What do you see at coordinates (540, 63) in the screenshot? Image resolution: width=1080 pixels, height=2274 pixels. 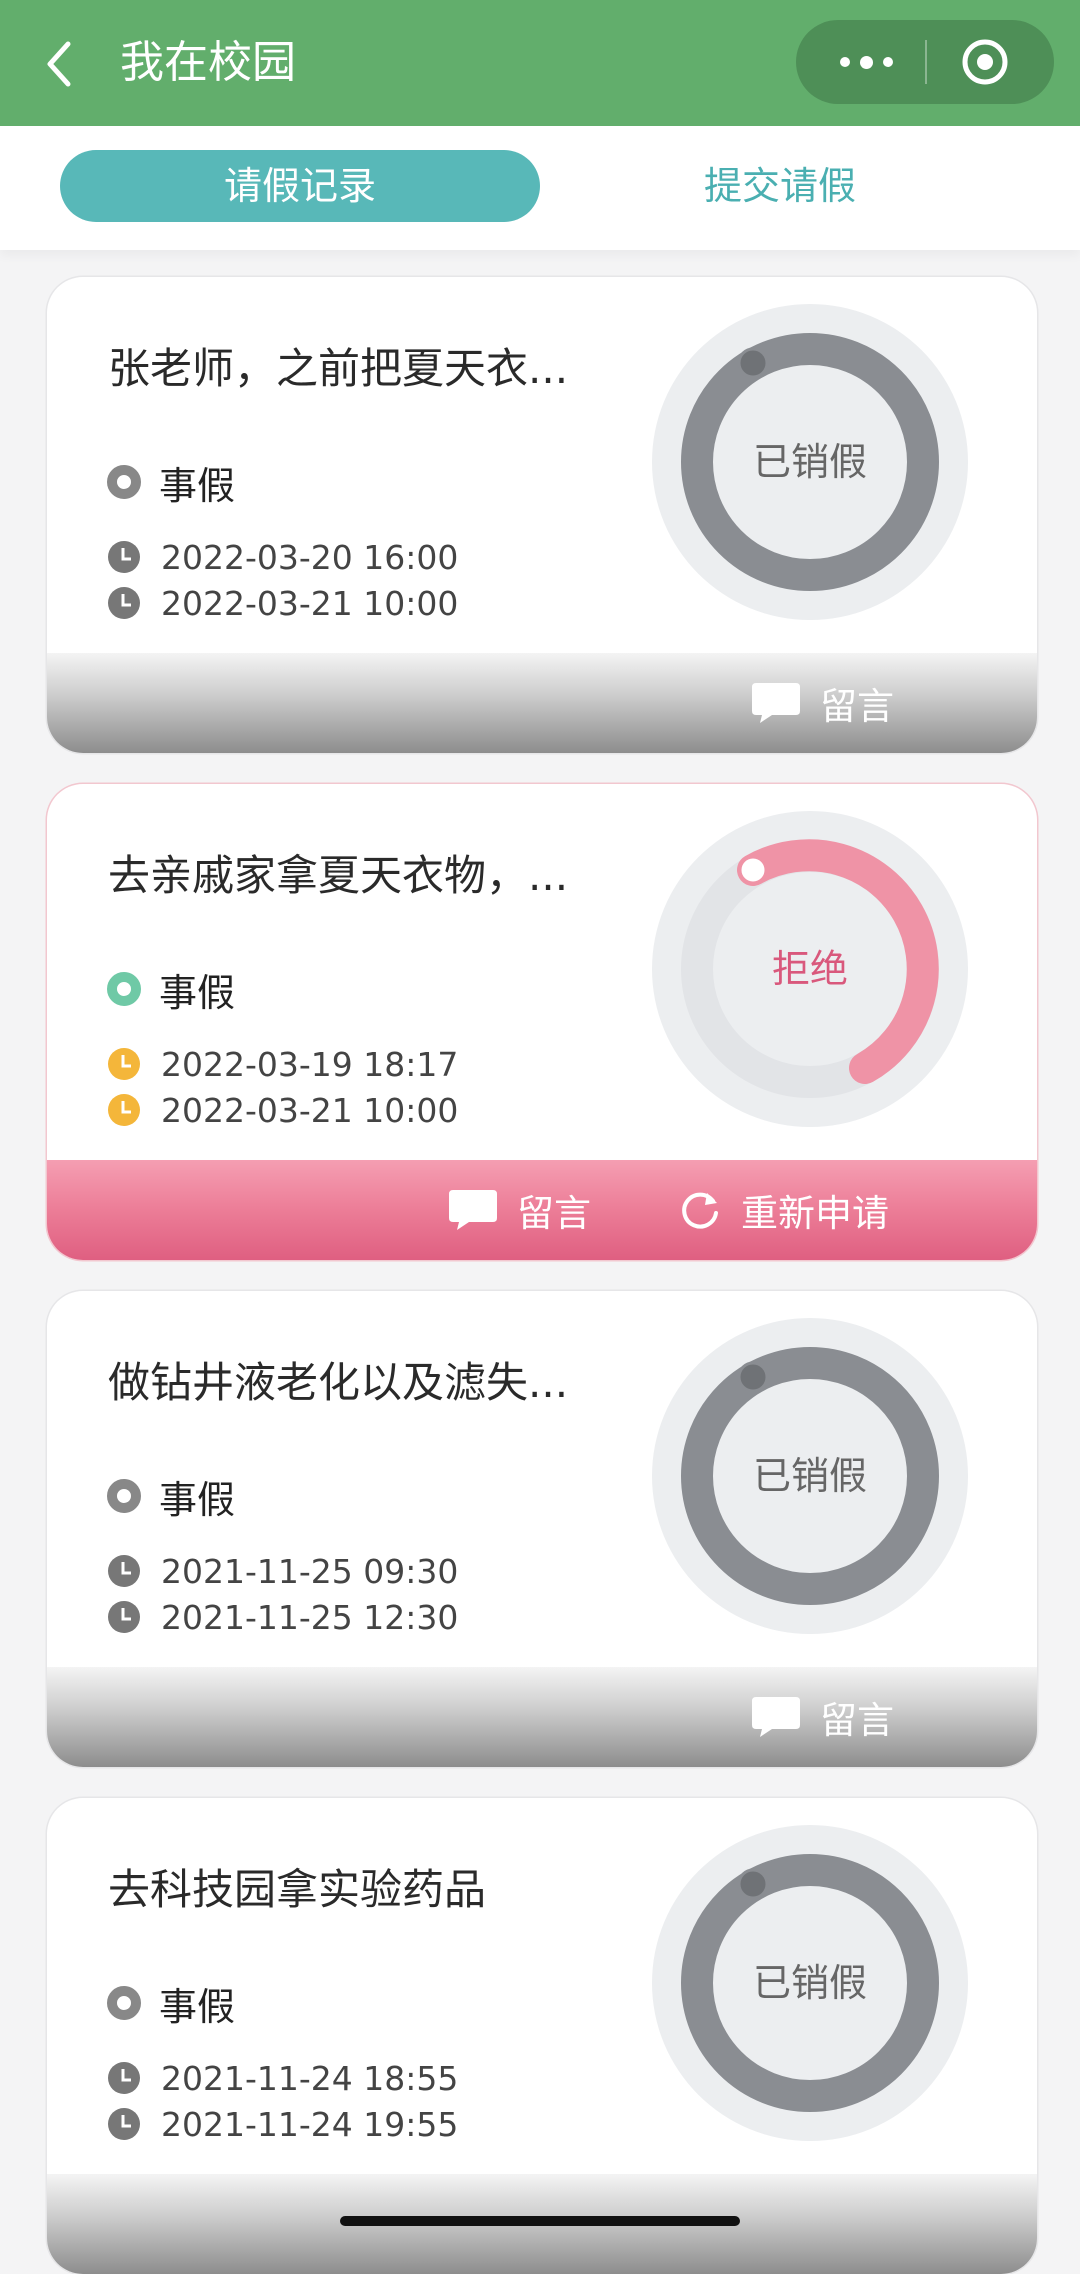 I see `app-header: 我在校园` at bounding box center [540, 63].